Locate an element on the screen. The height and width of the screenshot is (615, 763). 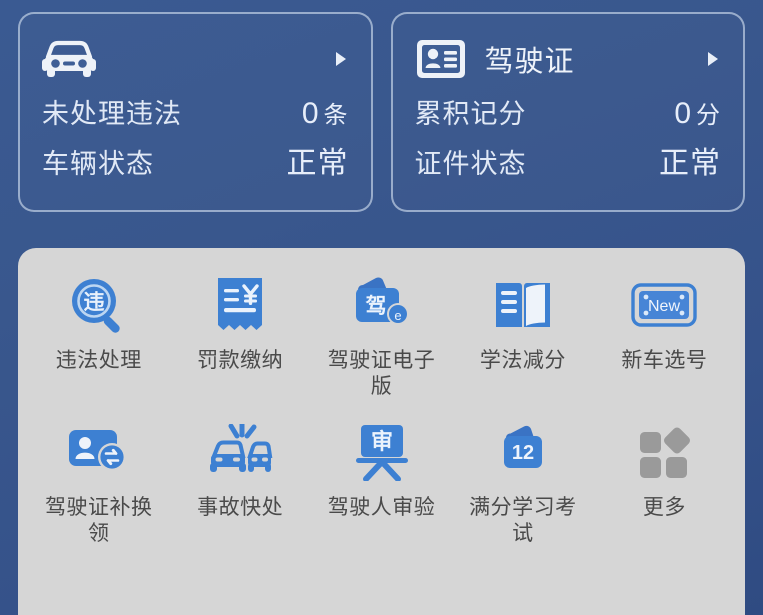
license-row-points: 累积记分 0 分 is located at coordinates (568, 115).